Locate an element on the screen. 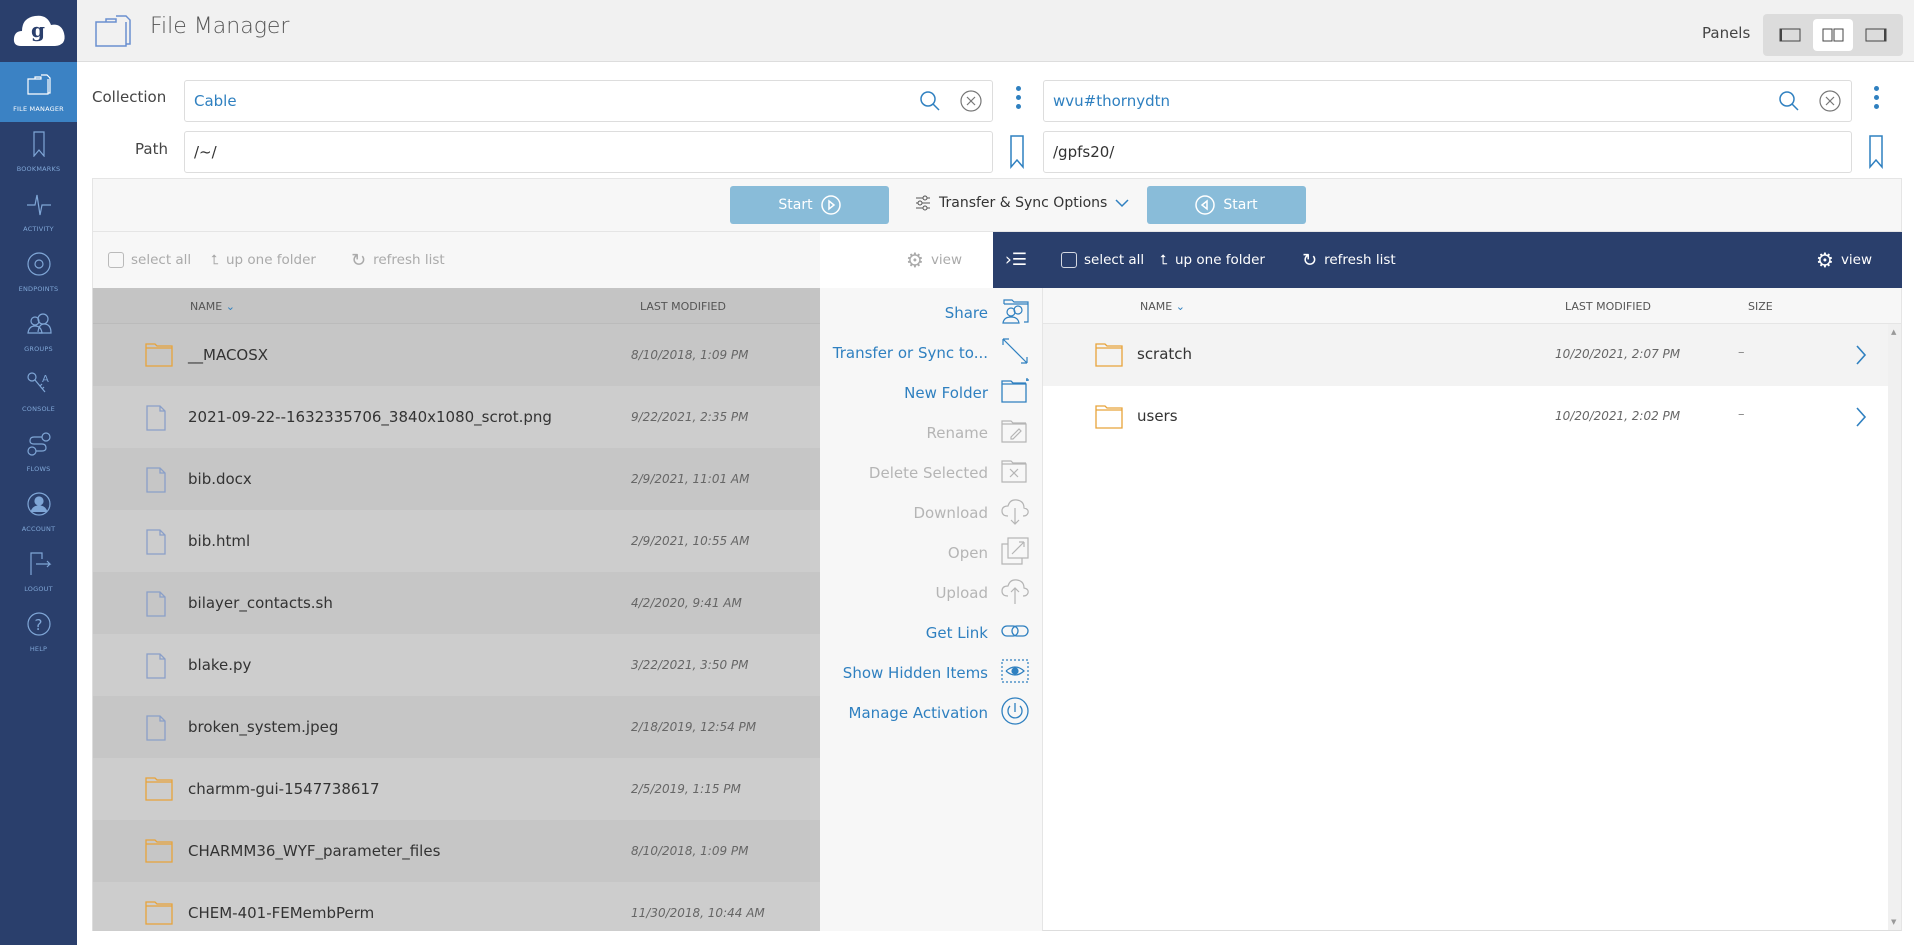  right-refresh-list: ↻ refresh list is located at coordinates (1349, 260).